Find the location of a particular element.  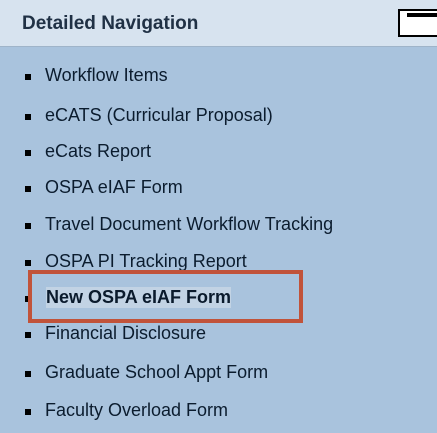

nav-item-label-selected: New OSPA eIAF Form is located at coordinates (139, 297).